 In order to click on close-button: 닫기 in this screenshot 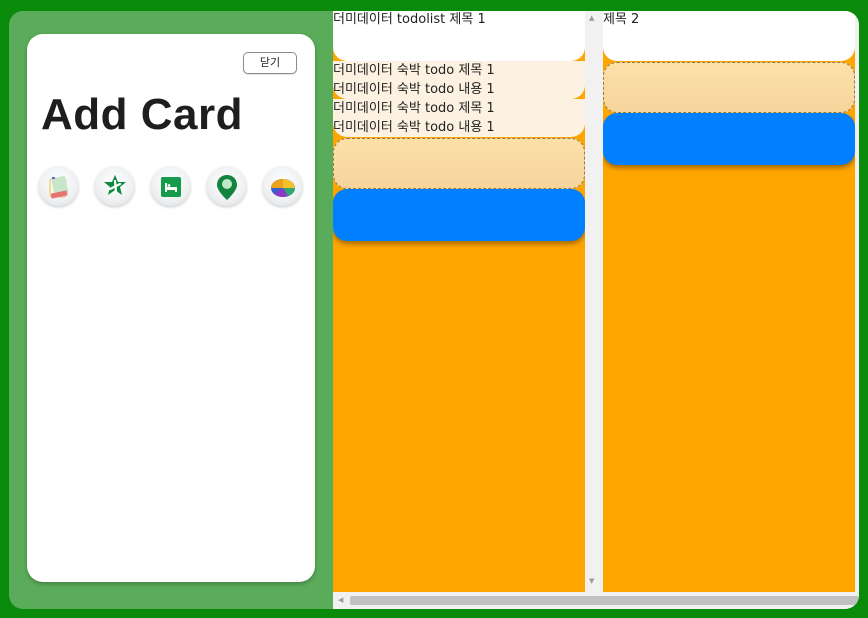, I will do `click(270, 63)`.